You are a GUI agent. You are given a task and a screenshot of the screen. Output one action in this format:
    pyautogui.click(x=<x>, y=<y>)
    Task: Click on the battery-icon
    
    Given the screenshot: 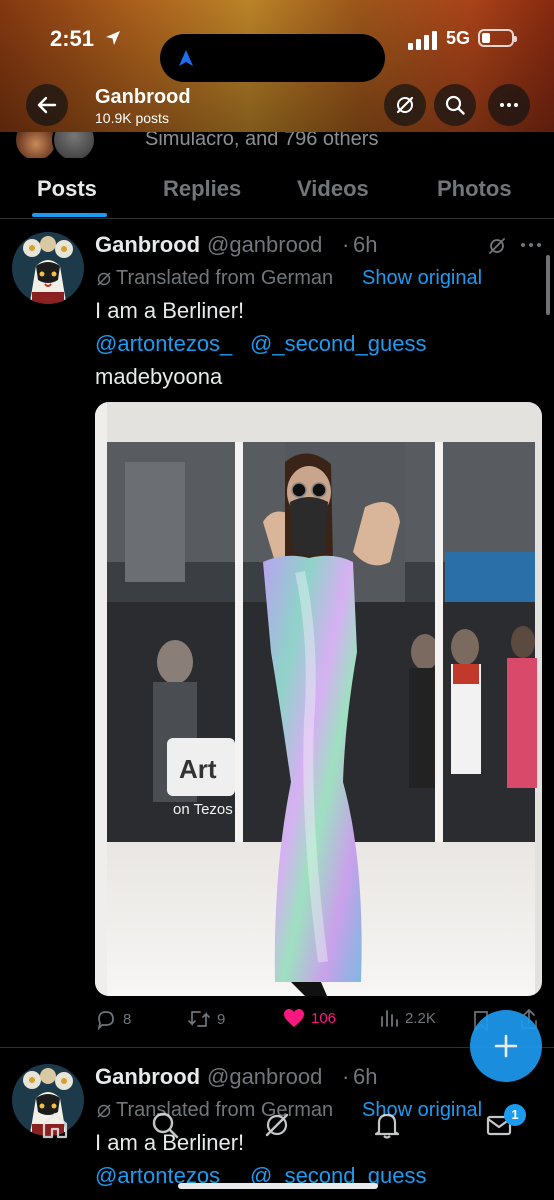 What is the action you would take?
    pyautogui.click(x=497, y=38)
    